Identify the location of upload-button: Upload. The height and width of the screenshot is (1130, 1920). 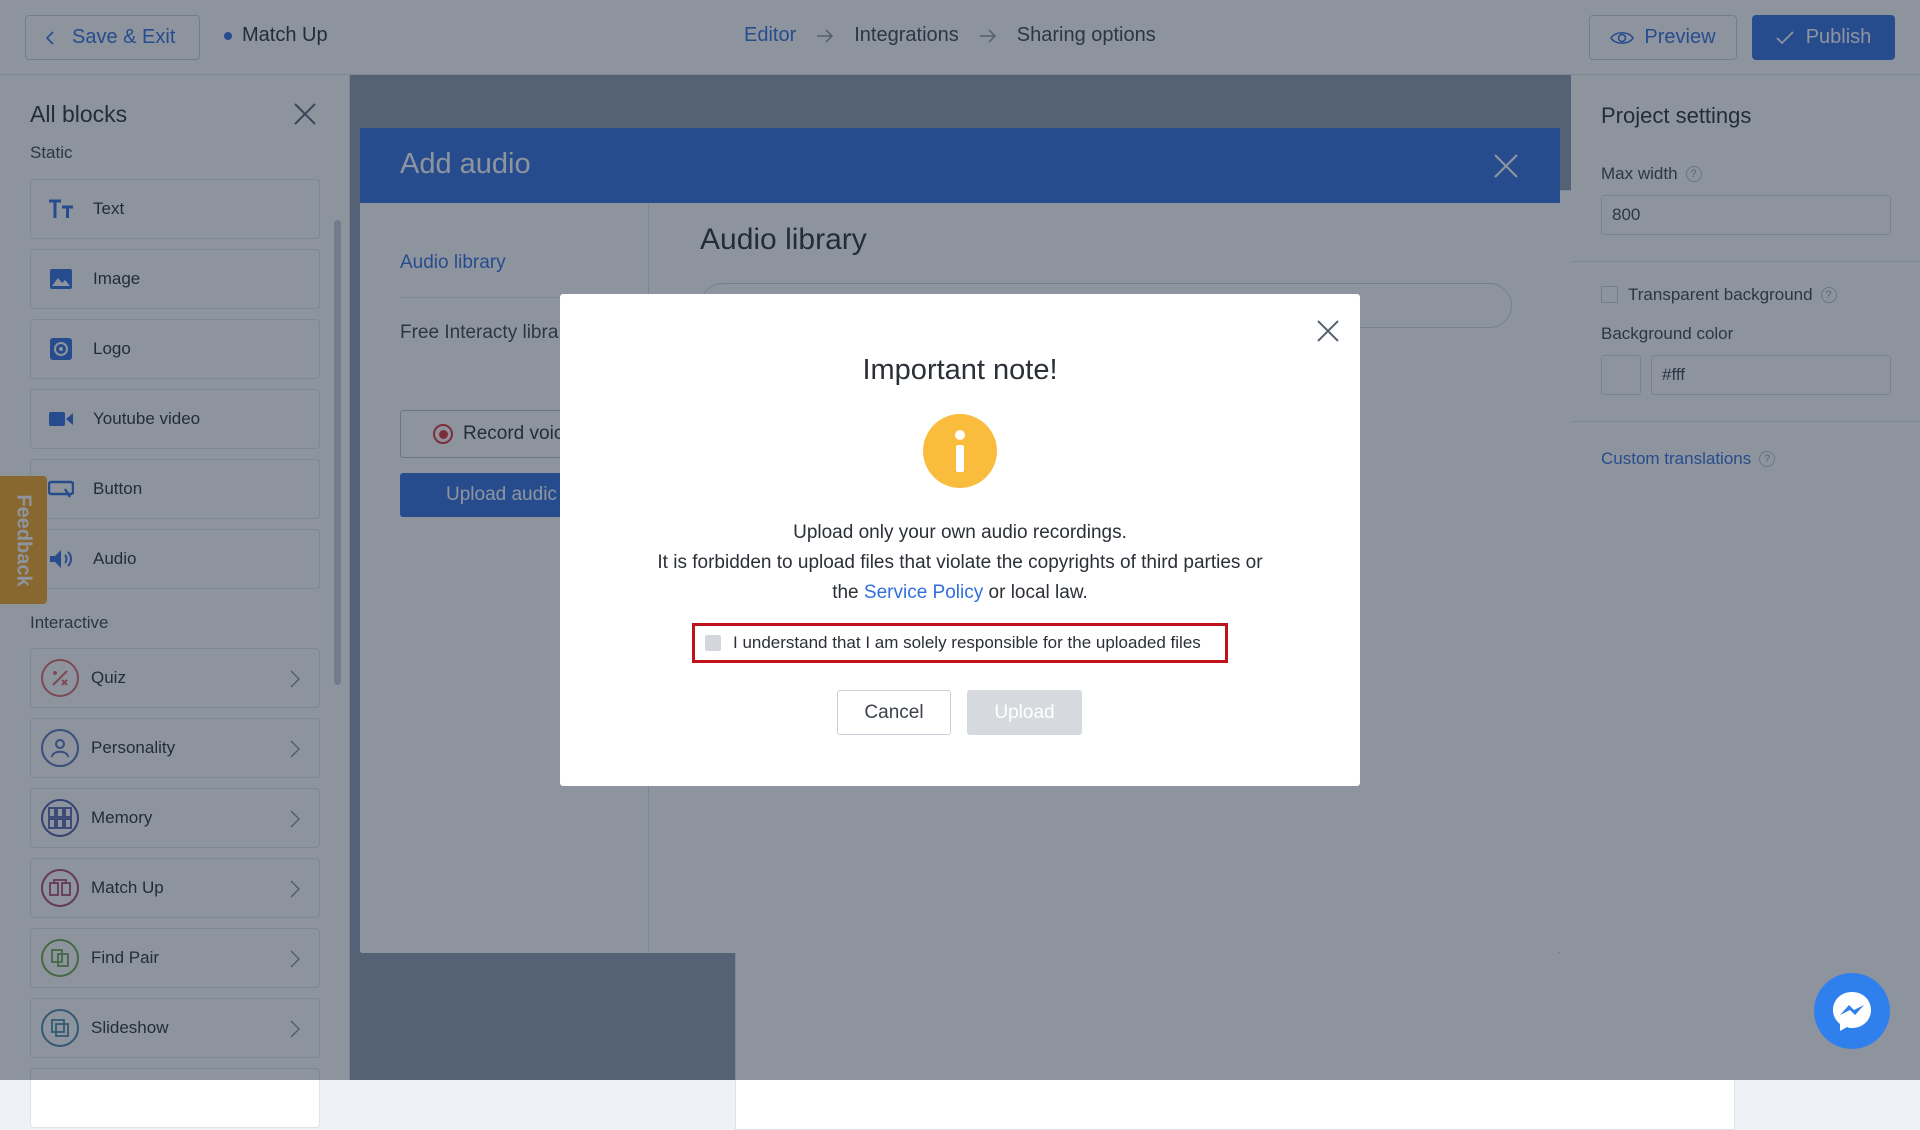
(1024, 712).